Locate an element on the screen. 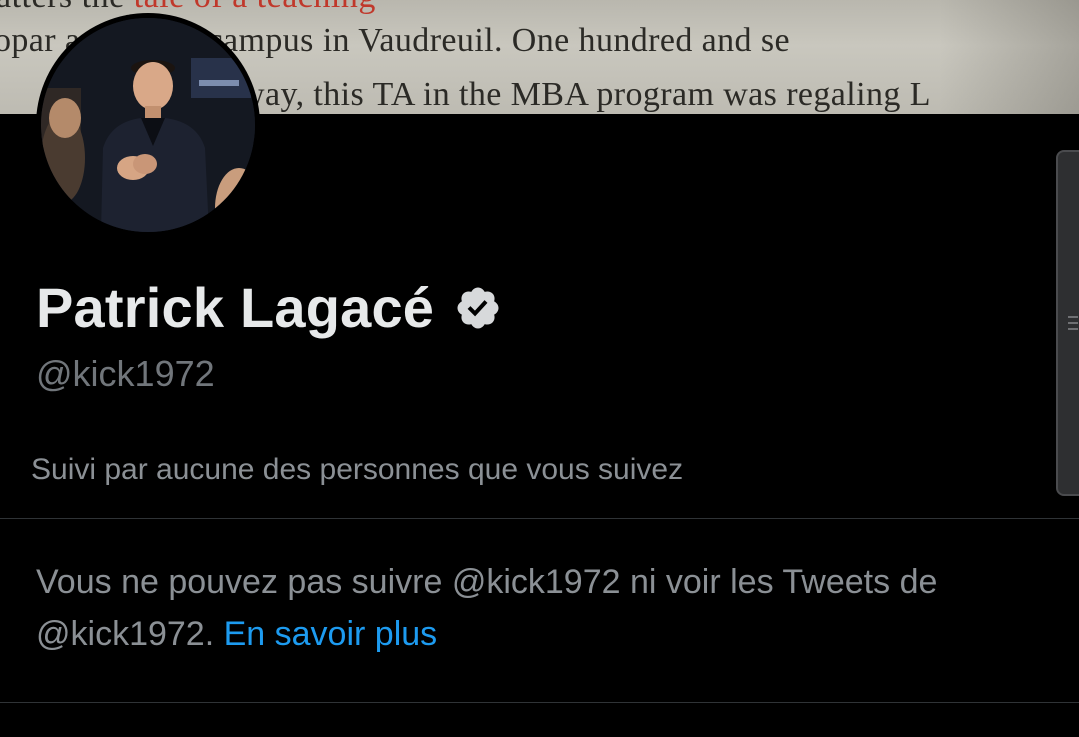 This screenshot has height=737, width=1079. scrollbar is located at coordinates (1067, 323).